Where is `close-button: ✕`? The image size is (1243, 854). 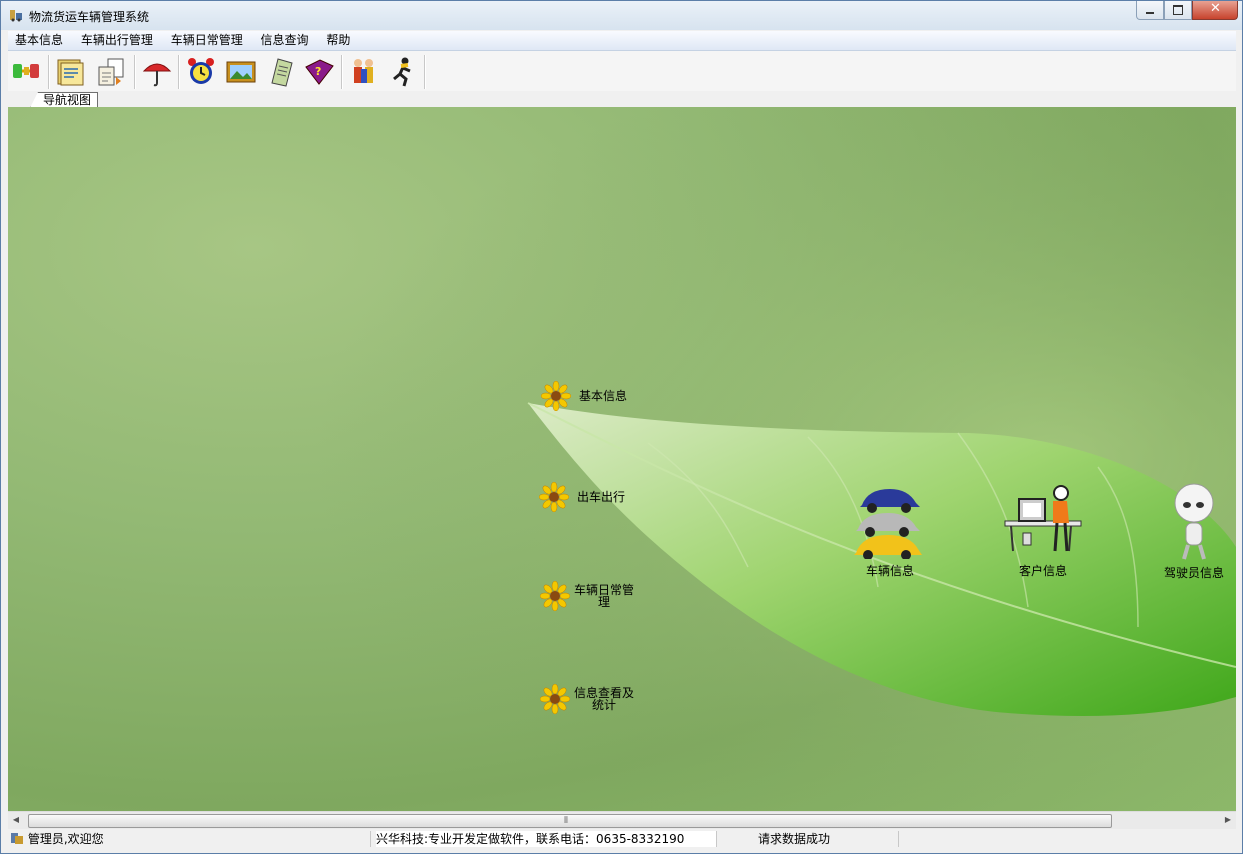 close-button: ✕ is located at coordinates (1215, 10).